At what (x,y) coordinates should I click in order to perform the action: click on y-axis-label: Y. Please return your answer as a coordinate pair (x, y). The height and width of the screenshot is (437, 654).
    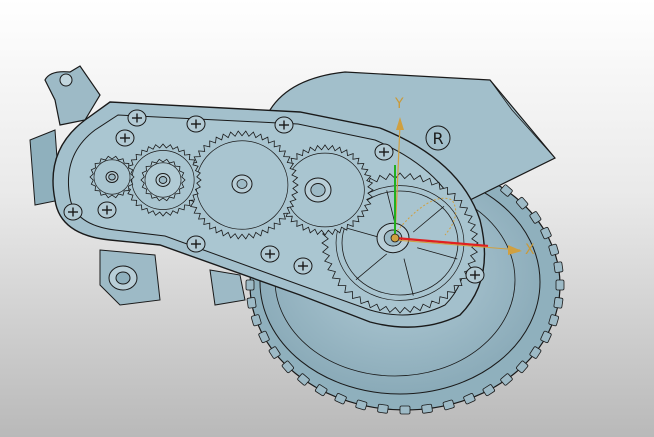
    Looking at the image, I should click on (399, 104).